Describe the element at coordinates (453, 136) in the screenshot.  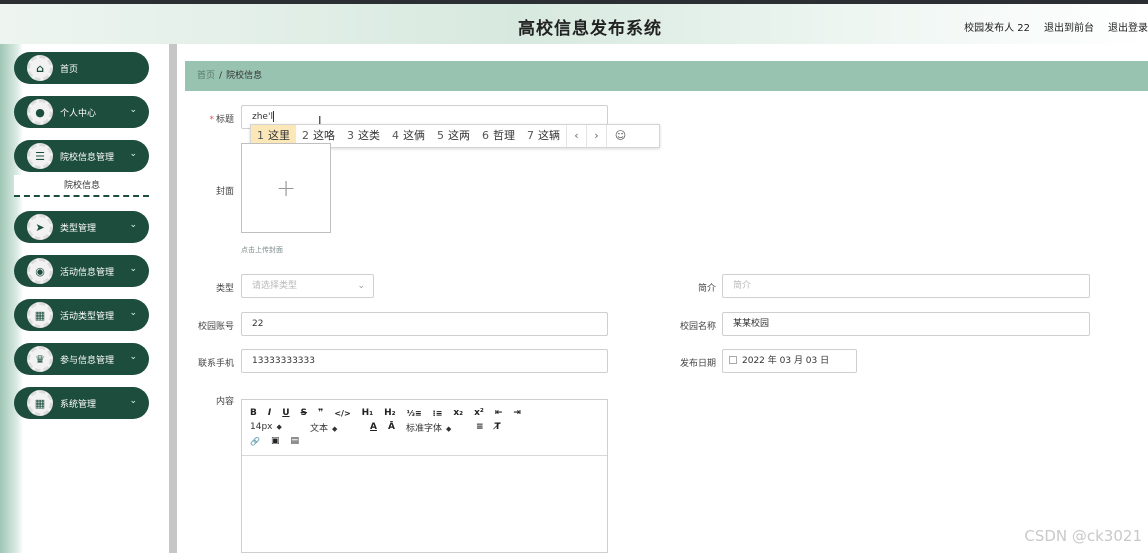
I see `ime-candidate: 5 这两` at that location.